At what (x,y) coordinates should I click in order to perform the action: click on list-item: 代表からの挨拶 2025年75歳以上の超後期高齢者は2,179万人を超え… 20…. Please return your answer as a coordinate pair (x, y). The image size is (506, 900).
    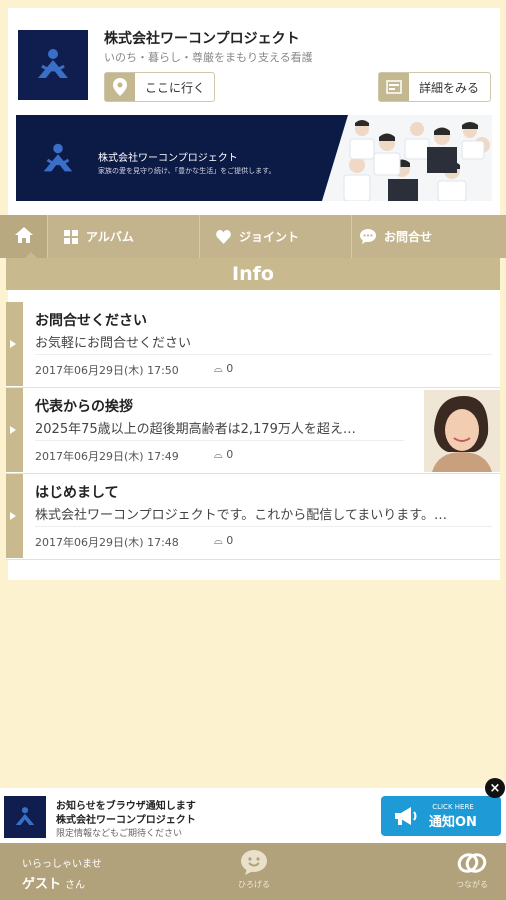
    Looking at the image, I should click on (253, 431).